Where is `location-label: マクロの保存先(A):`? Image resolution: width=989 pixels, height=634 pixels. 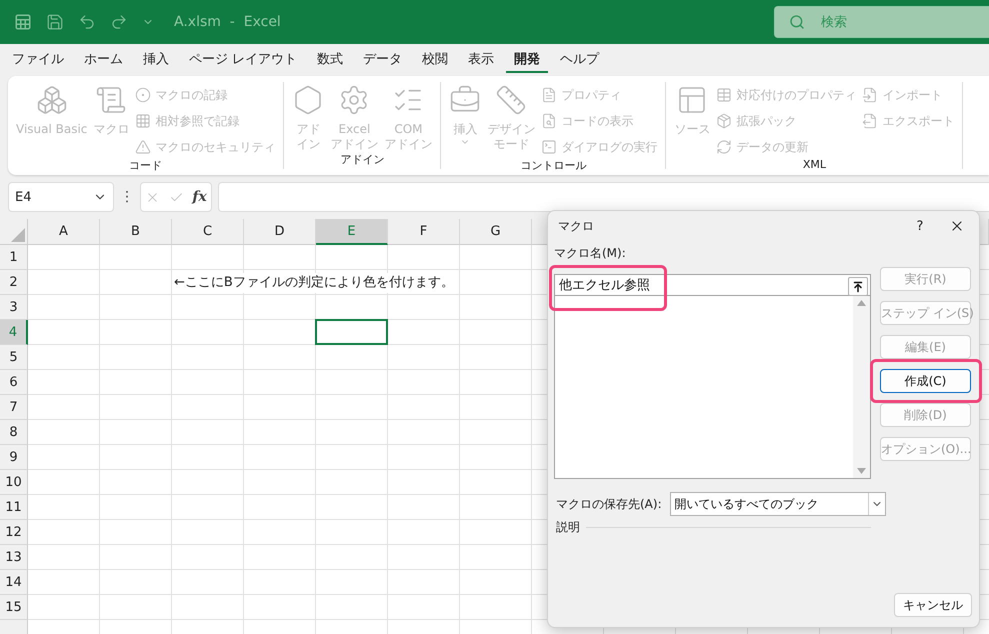
location-label: マクロの保存先(A): is located at coordinates (609, 504).